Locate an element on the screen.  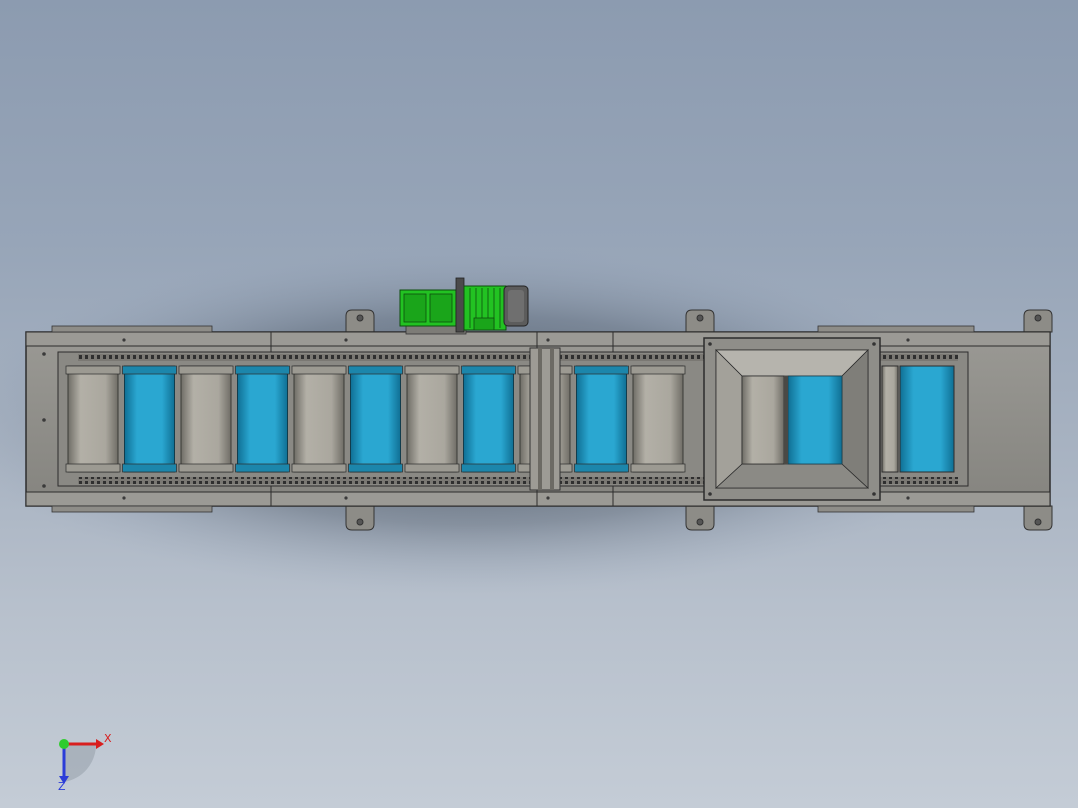
inlet-hopper is located at coordinates (792, 419).